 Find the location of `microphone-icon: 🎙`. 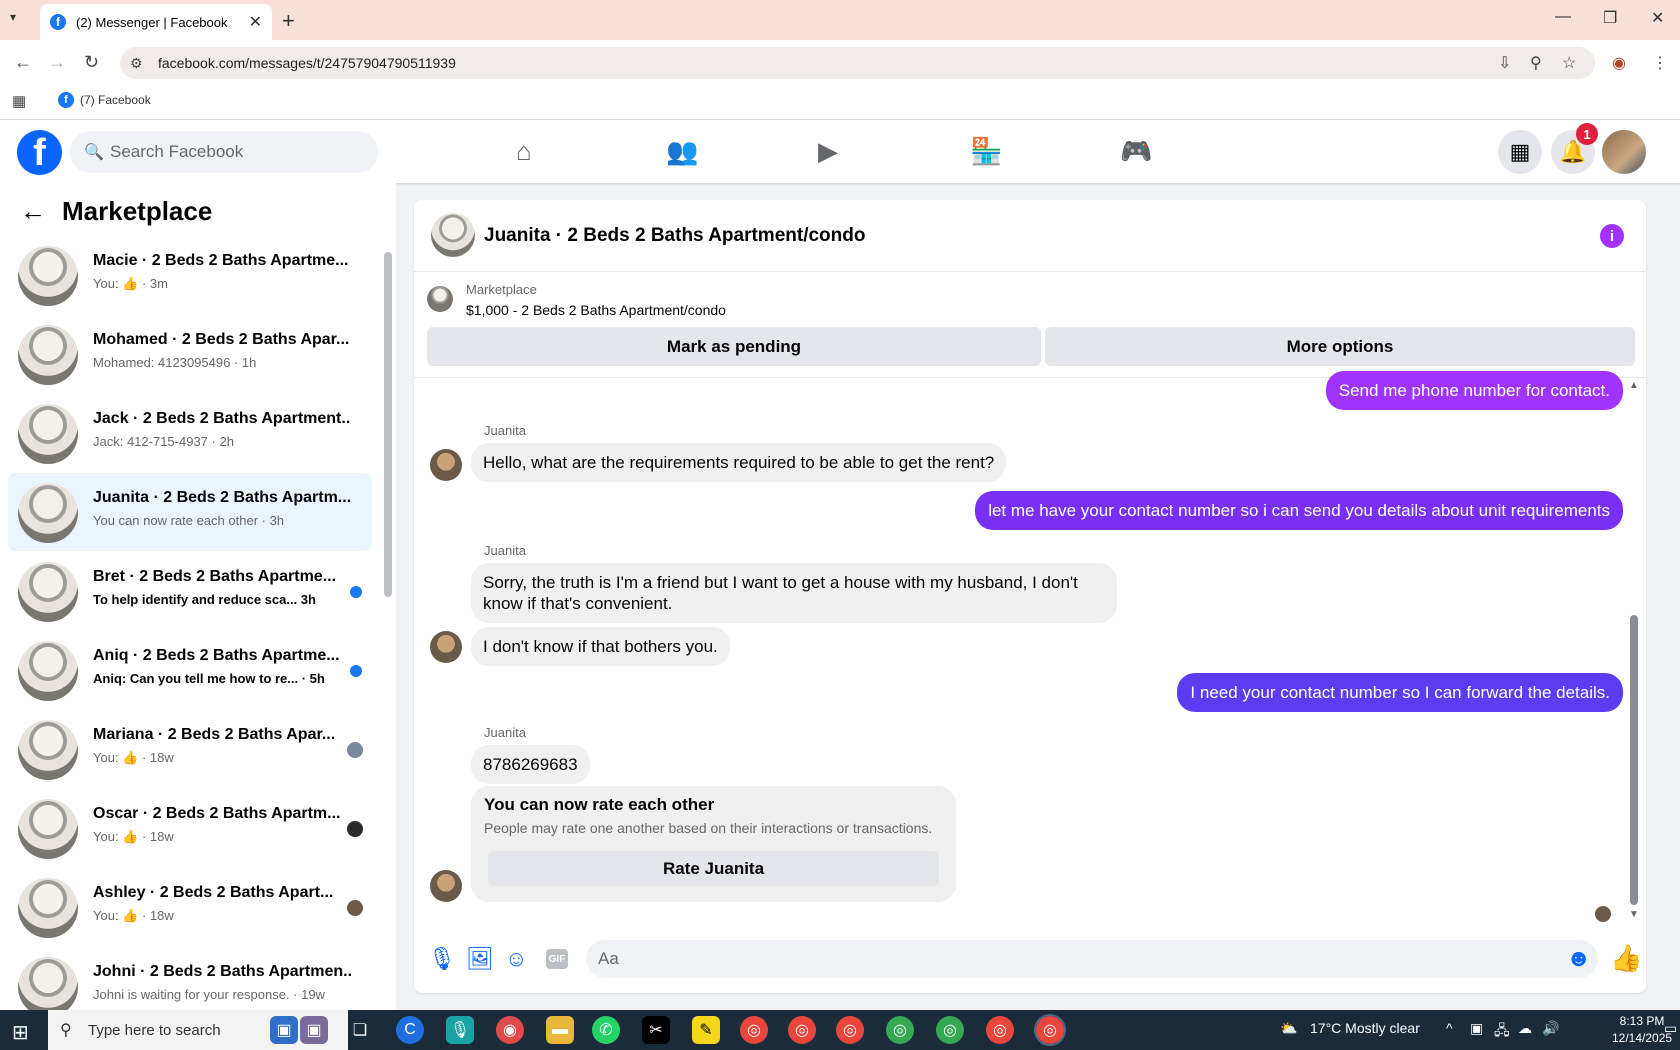

microphone-icon: 🎙 is located at coordinates (442, 959).